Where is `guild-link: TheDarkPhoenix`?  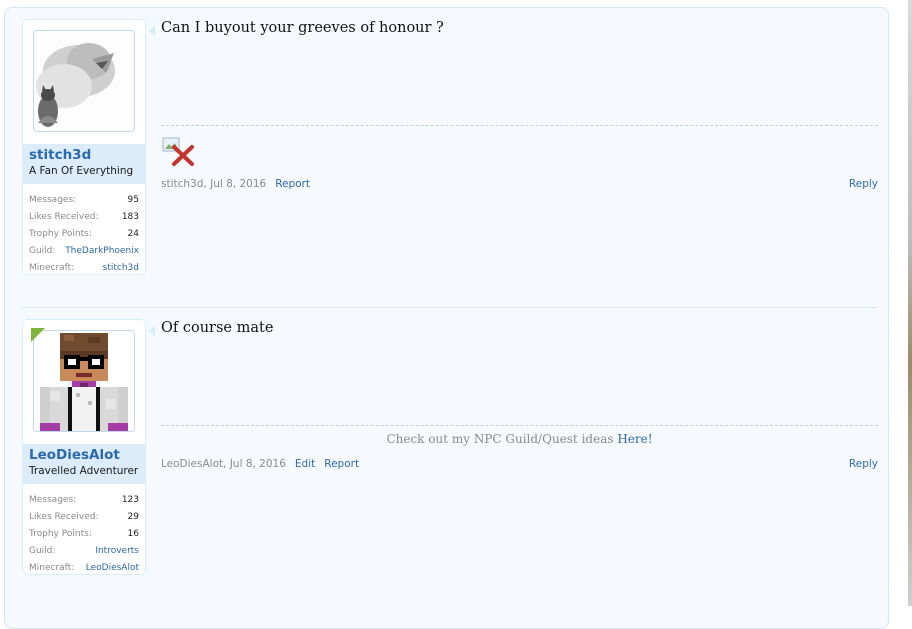
guild-link: TheDarkPhoenix is located at coordinates (102, 251).